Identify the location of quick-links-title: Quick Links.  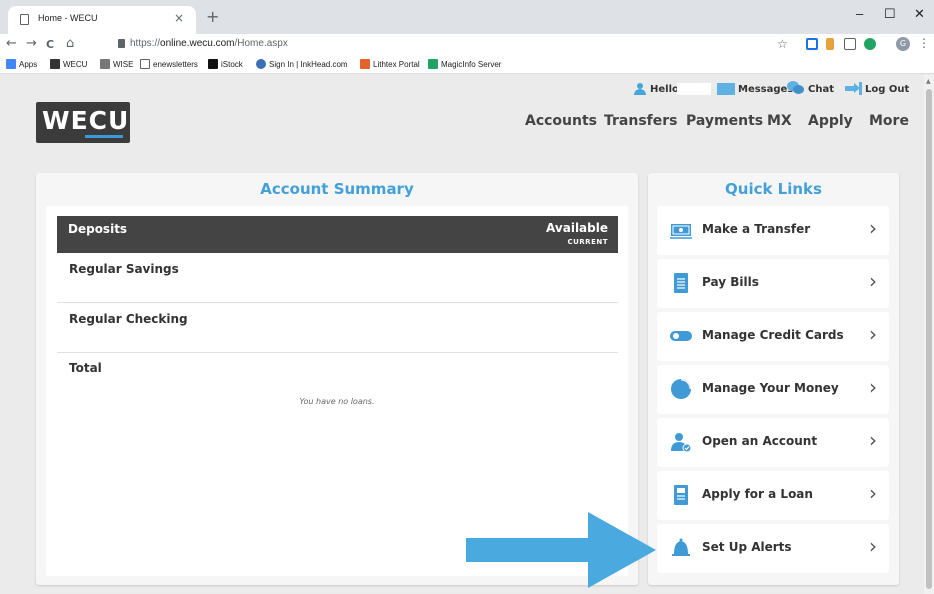
(773, 189).